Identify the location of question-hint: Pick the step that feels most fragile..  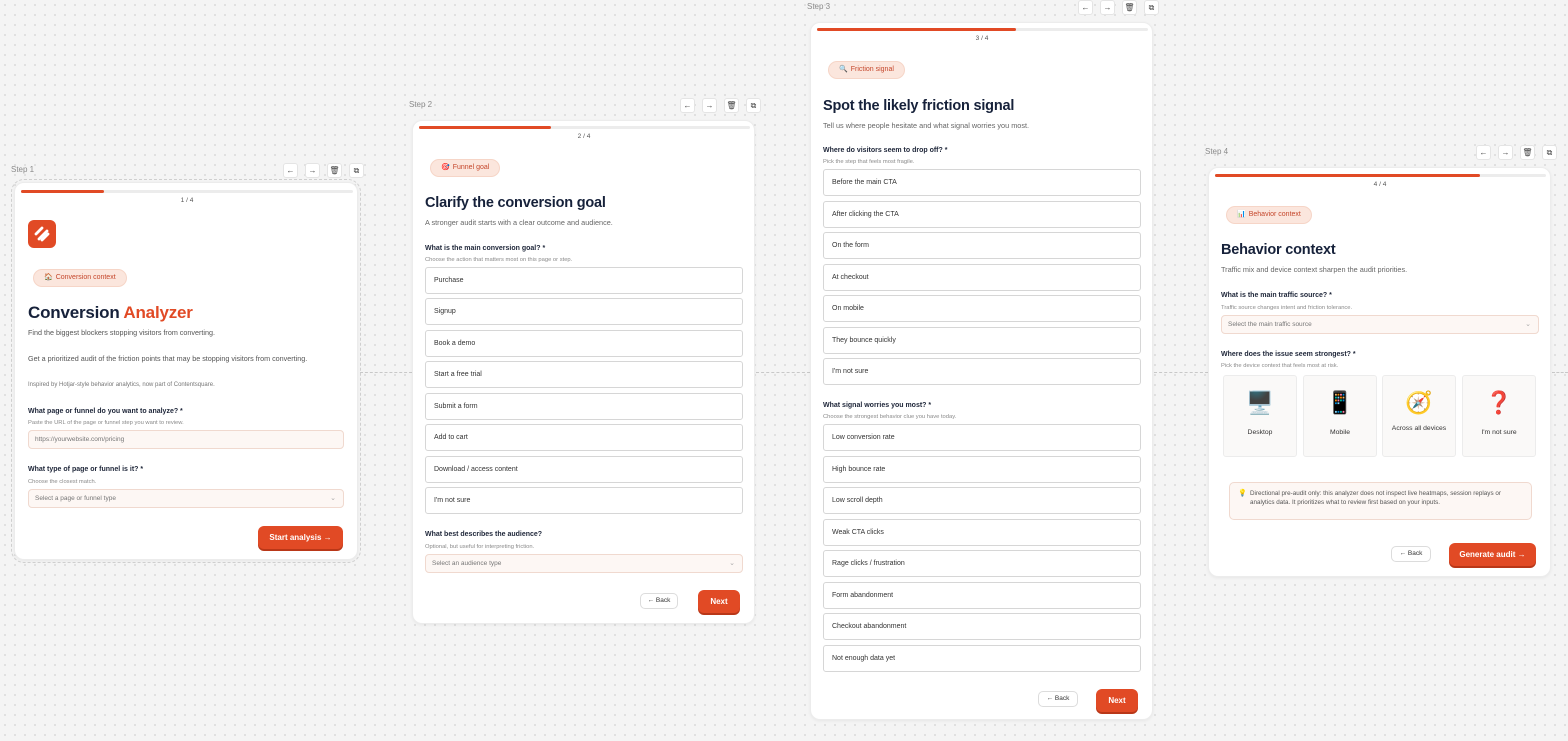
(869, 162).